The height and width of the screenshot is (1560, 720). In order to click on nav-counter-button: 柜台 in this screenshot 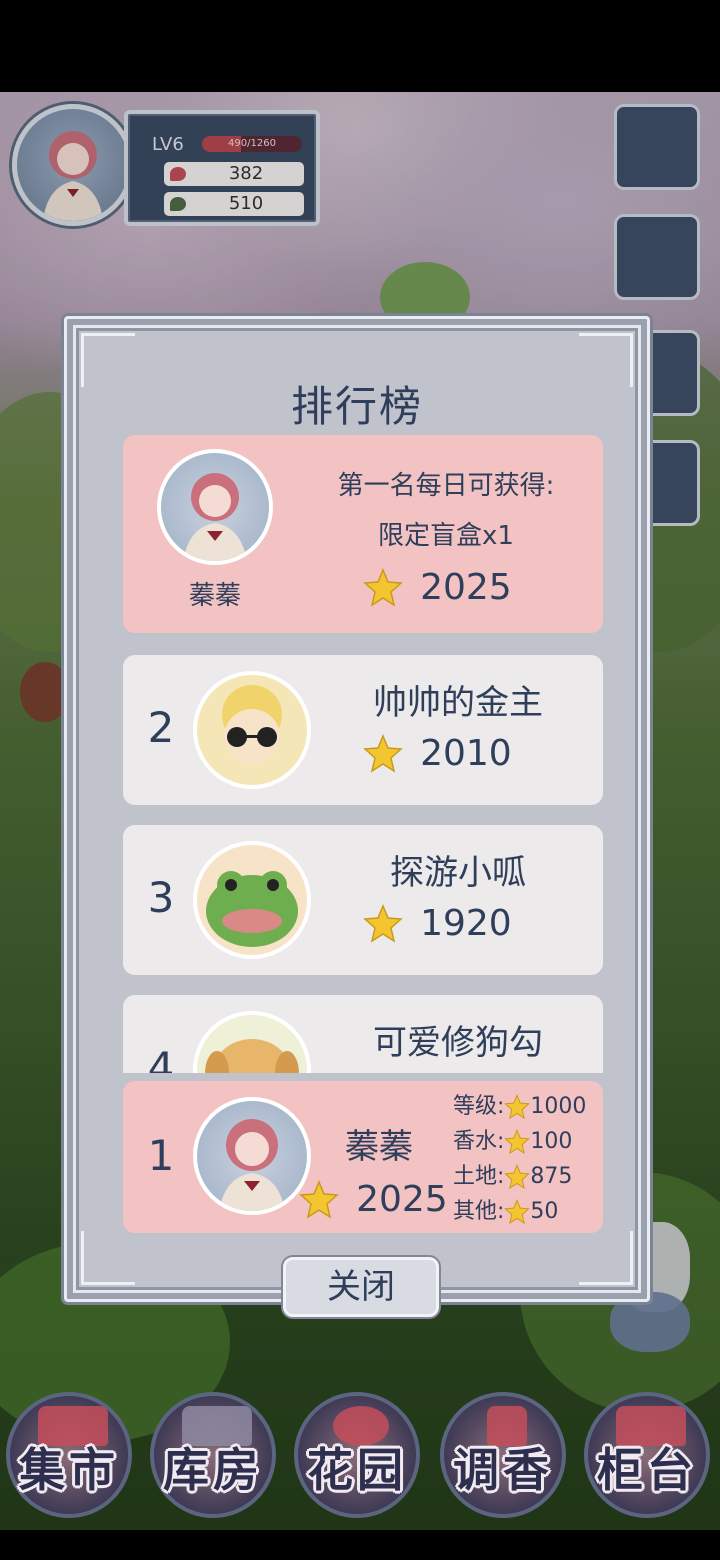, I will do `click(647, 1455)`.